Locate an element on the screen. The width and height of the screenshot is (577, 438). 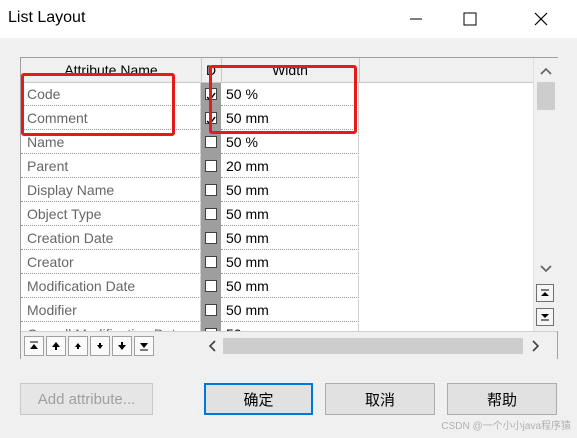
attribute-name-cell: Creator is located at coordinates (111, 262).